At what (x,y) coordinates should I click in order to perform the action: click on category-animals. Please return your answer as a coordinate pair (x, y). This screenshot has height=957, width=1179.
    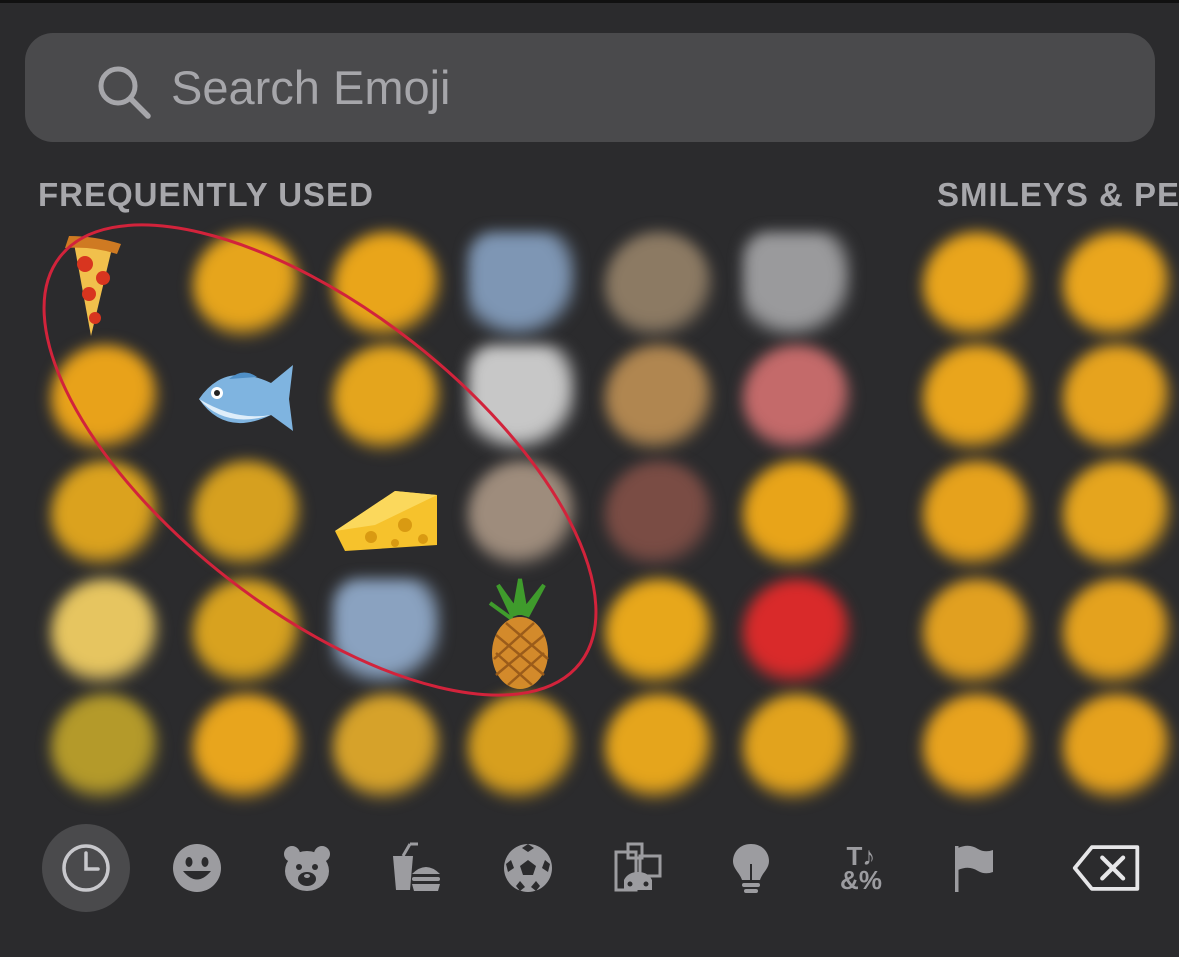
    Looking at the image, I should click on (307, 868).